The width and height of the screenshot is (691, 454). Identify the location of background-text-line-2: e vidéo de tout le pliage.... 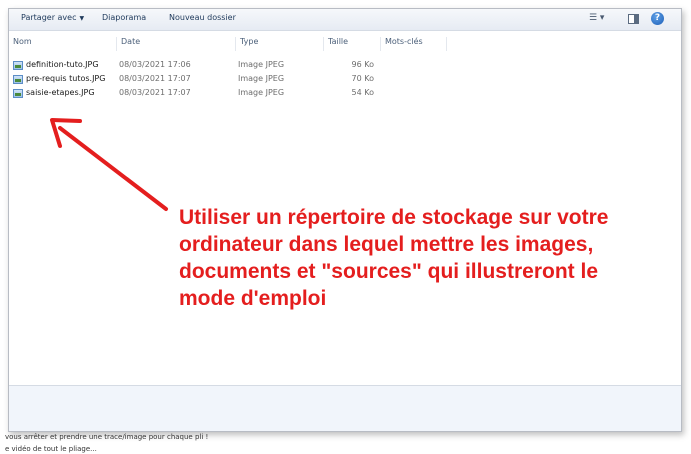
(51, 449).